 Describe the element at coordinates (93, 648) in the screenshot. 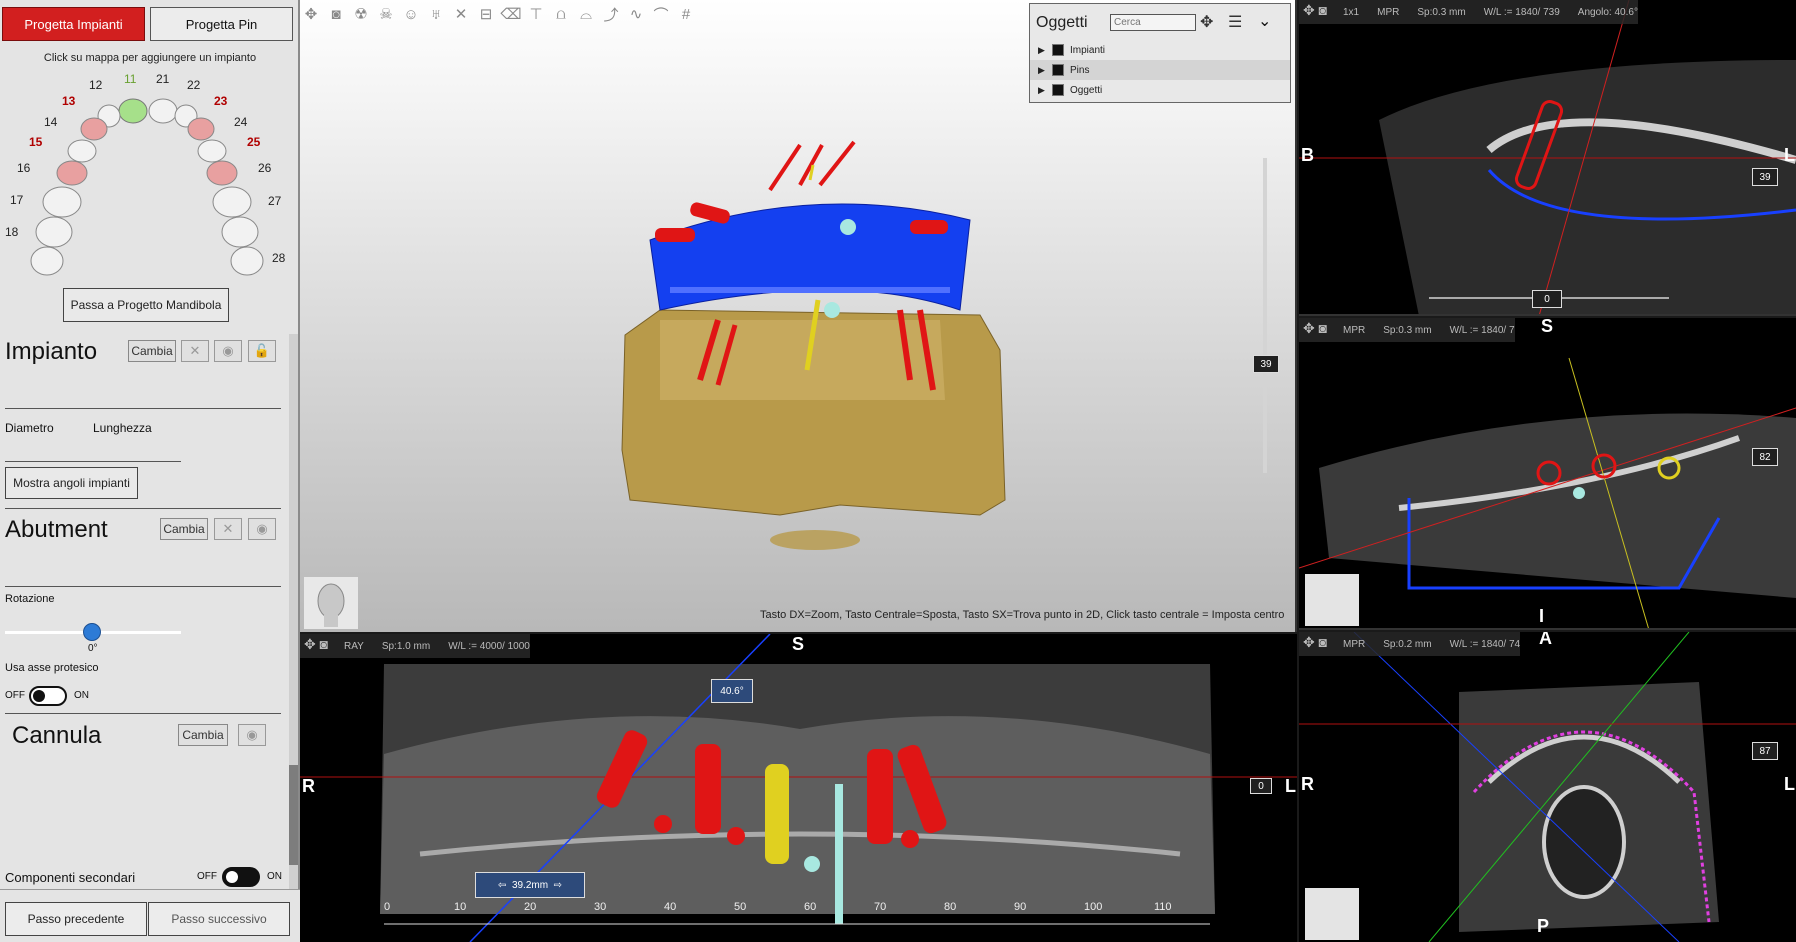

I see `rotazione-value: 0°` at that location.